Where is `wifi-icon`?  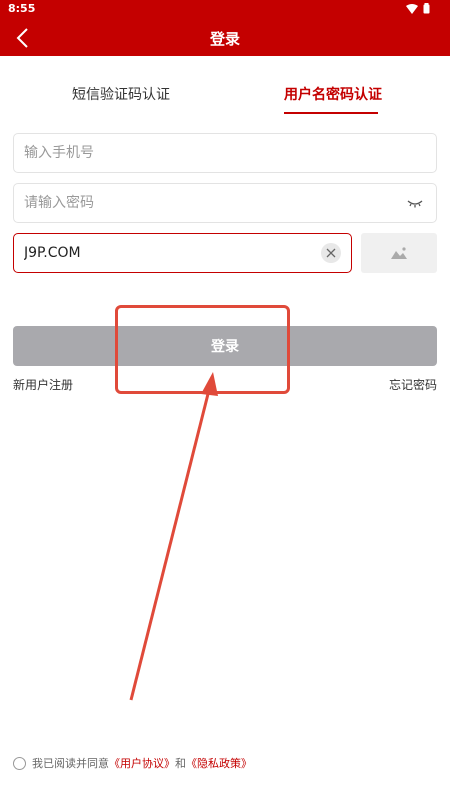 wifi-icon is located at coordinates (412, 8).